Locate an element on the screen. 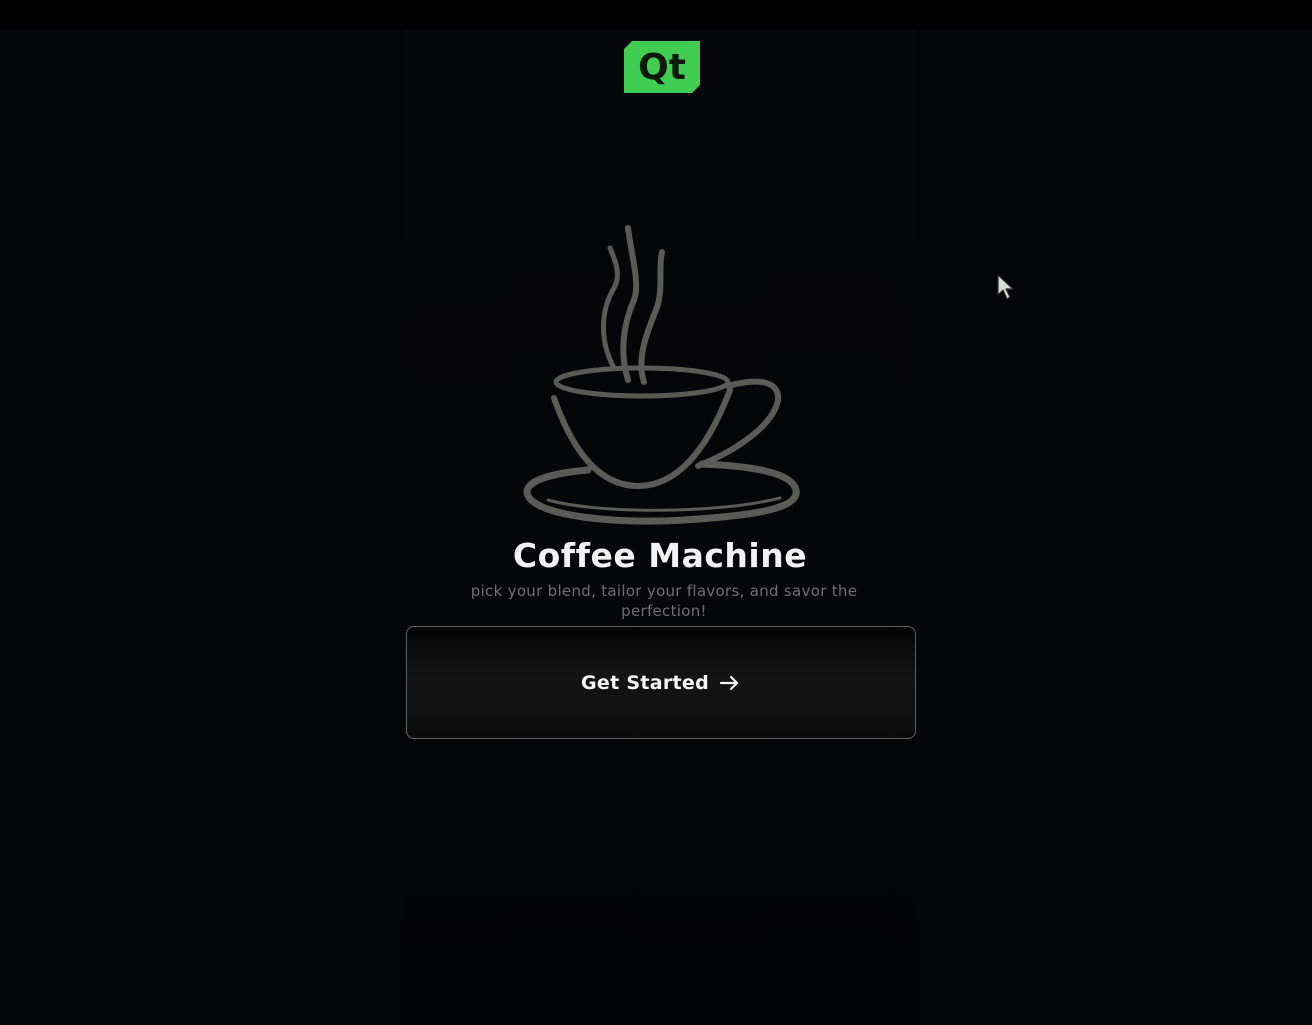  qt-logo: Qt is located at coordinates (662, 67).